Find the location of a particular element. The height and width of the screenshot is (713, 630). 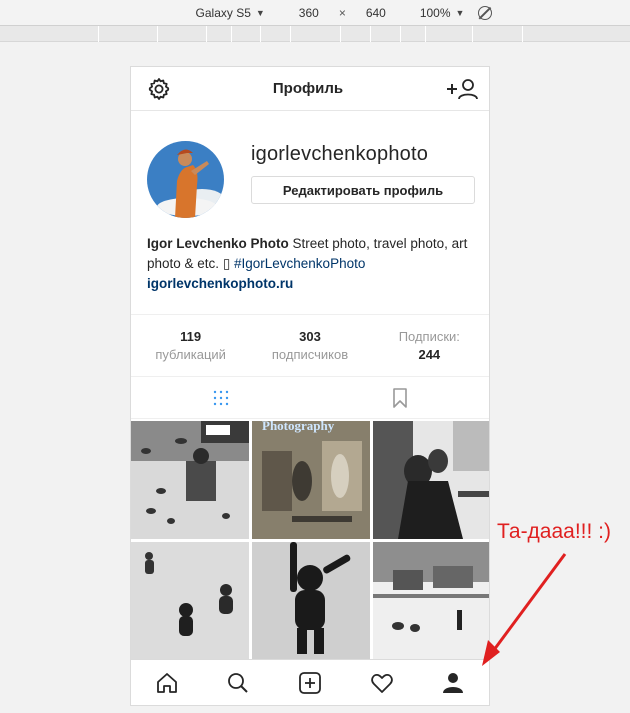

posts-label: публикаций is located at coordinates (190, 354).